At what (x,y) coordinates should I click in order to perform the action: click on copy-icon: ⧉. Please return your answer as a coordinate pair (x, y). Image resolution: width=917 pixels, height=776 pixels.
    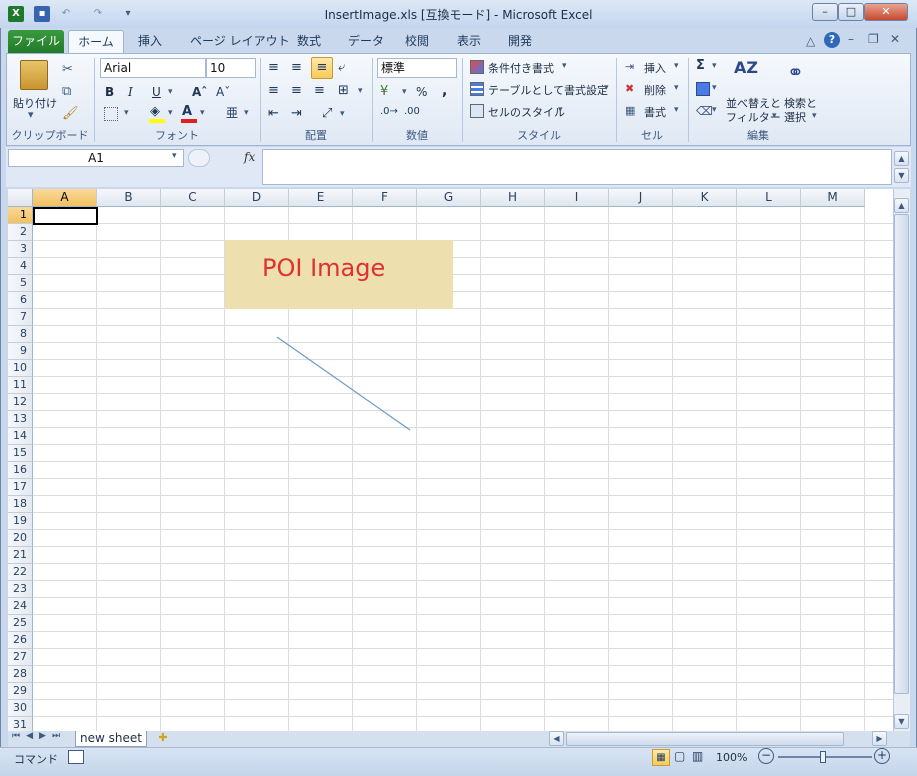
    Looking at the image, I should click on (66, 91).